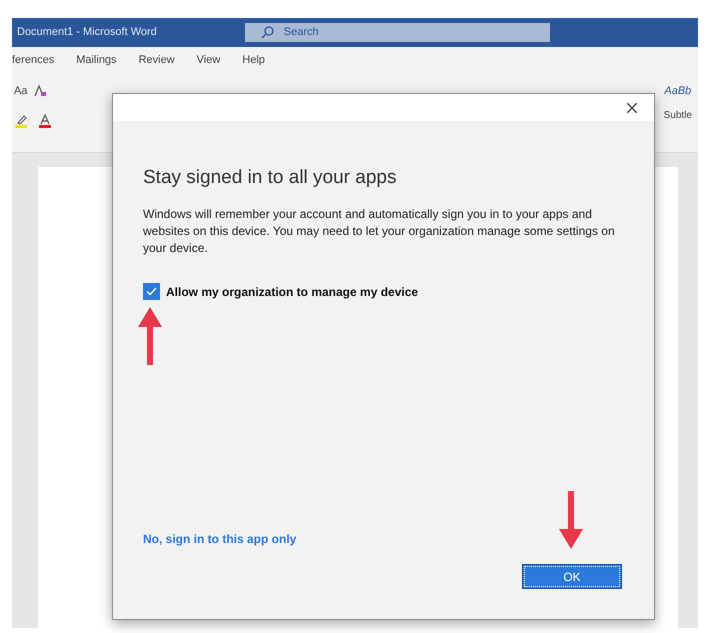 This screenshot has height=633, width=711. I want to click on search-field: Search, so click(397, 32).